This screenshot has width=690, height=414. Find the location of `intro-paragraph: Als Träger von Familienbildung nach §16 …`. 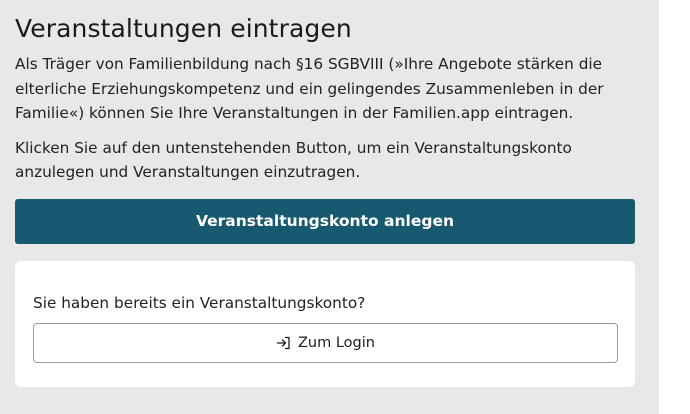

intro-paragraph: Als Träger von Familienbildung nach §16 … is located at coordinates (309, 88).